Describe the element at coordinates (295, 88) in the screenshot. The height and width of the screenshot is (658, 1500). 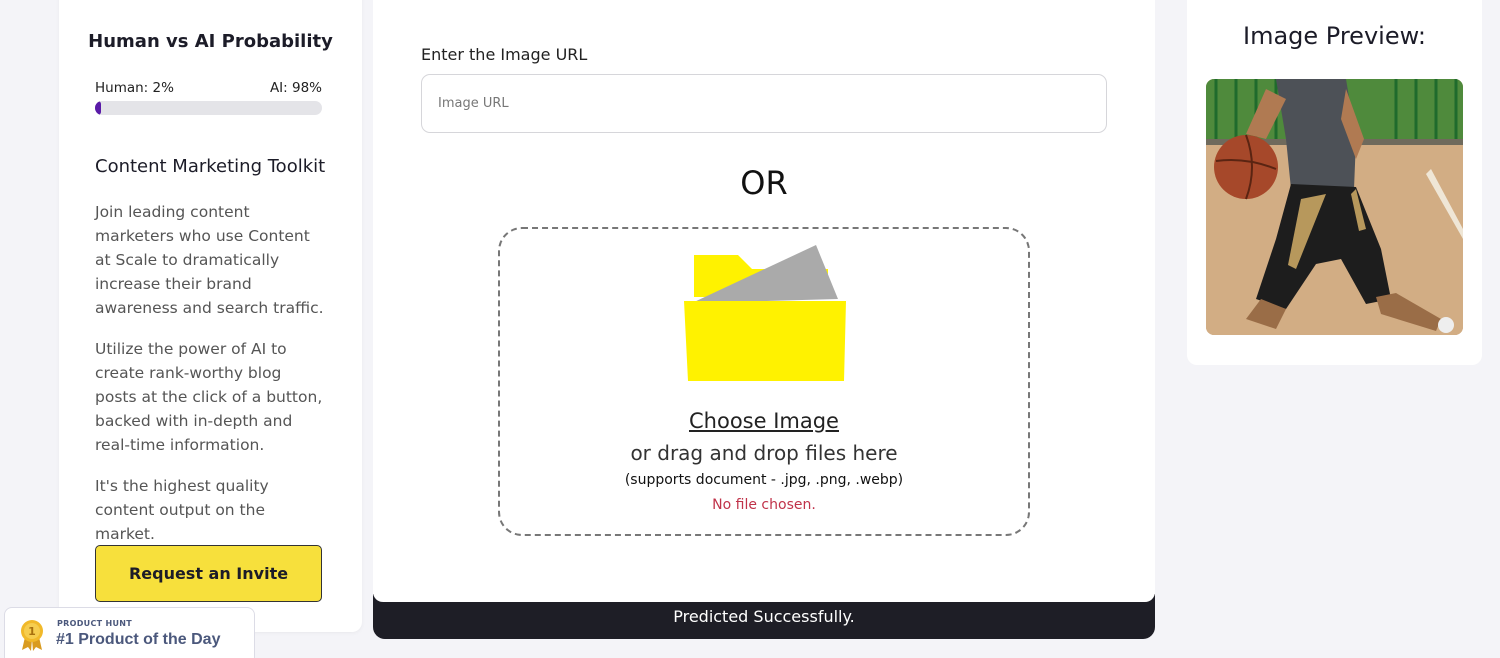
I see `ai-probability-label: AI: 98%` at that location.